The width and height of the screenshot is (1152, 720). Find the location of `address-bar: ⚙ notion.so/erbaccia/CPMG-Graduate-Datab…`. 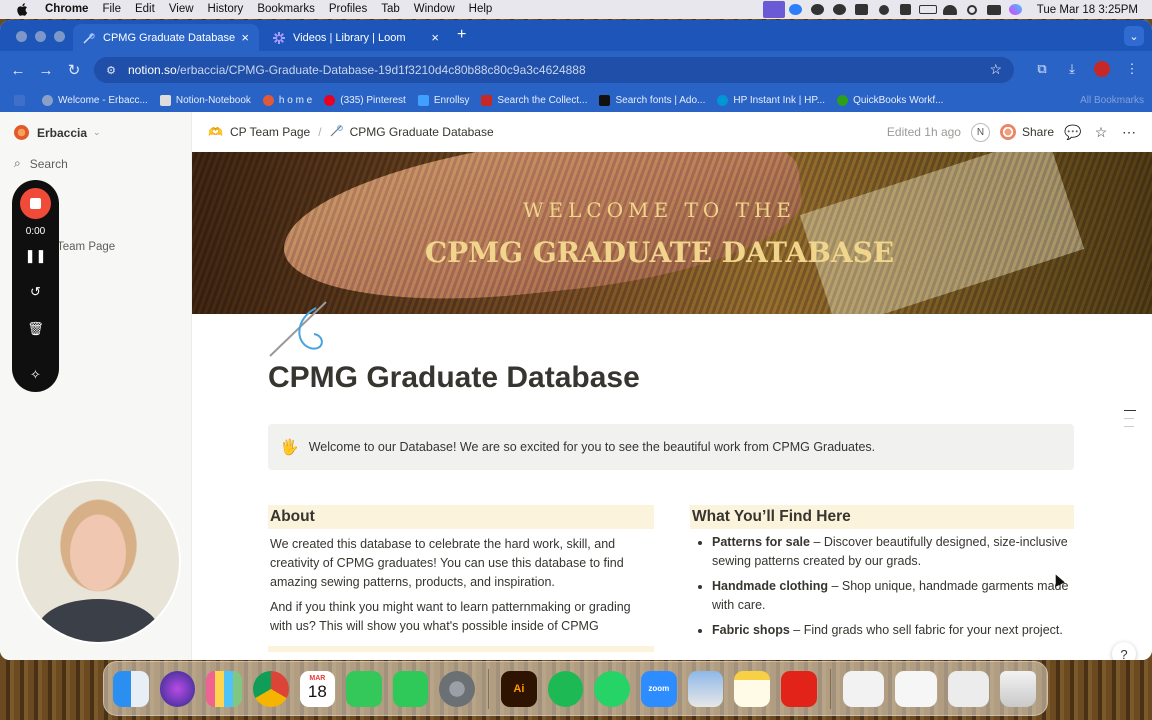

address-bar: ⚙ notion.so/erbaccia/CPMG-Graduate-Datab… is located at coordinates (554, 70).